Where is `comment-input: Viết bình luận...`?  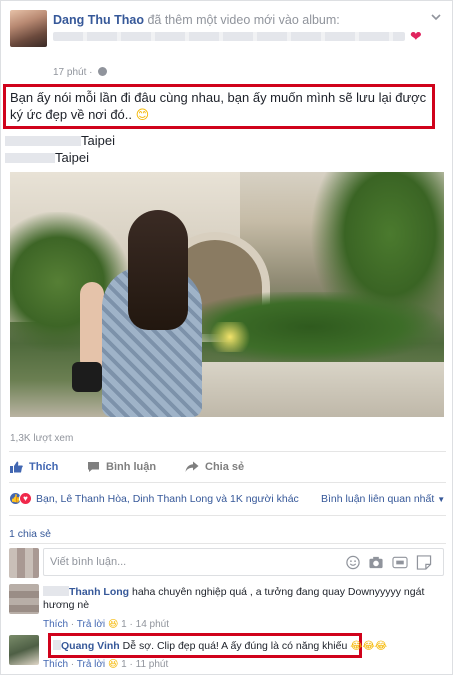
comment-input: Viết bình luận... is located at coordinates (243, 562).